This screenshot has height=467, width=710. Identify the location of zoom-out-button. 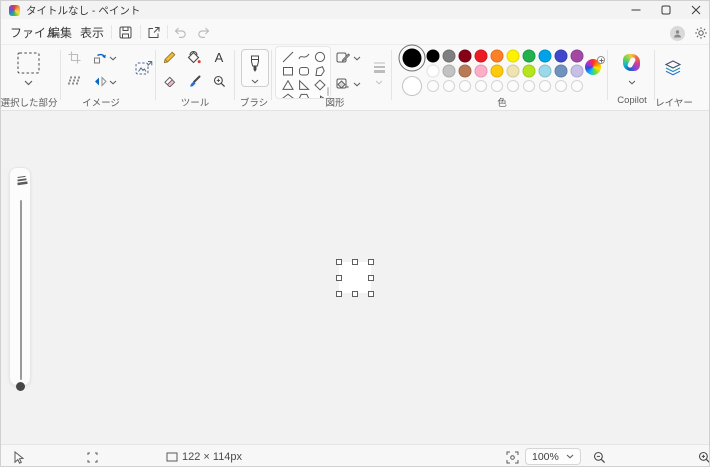
(599, 457).